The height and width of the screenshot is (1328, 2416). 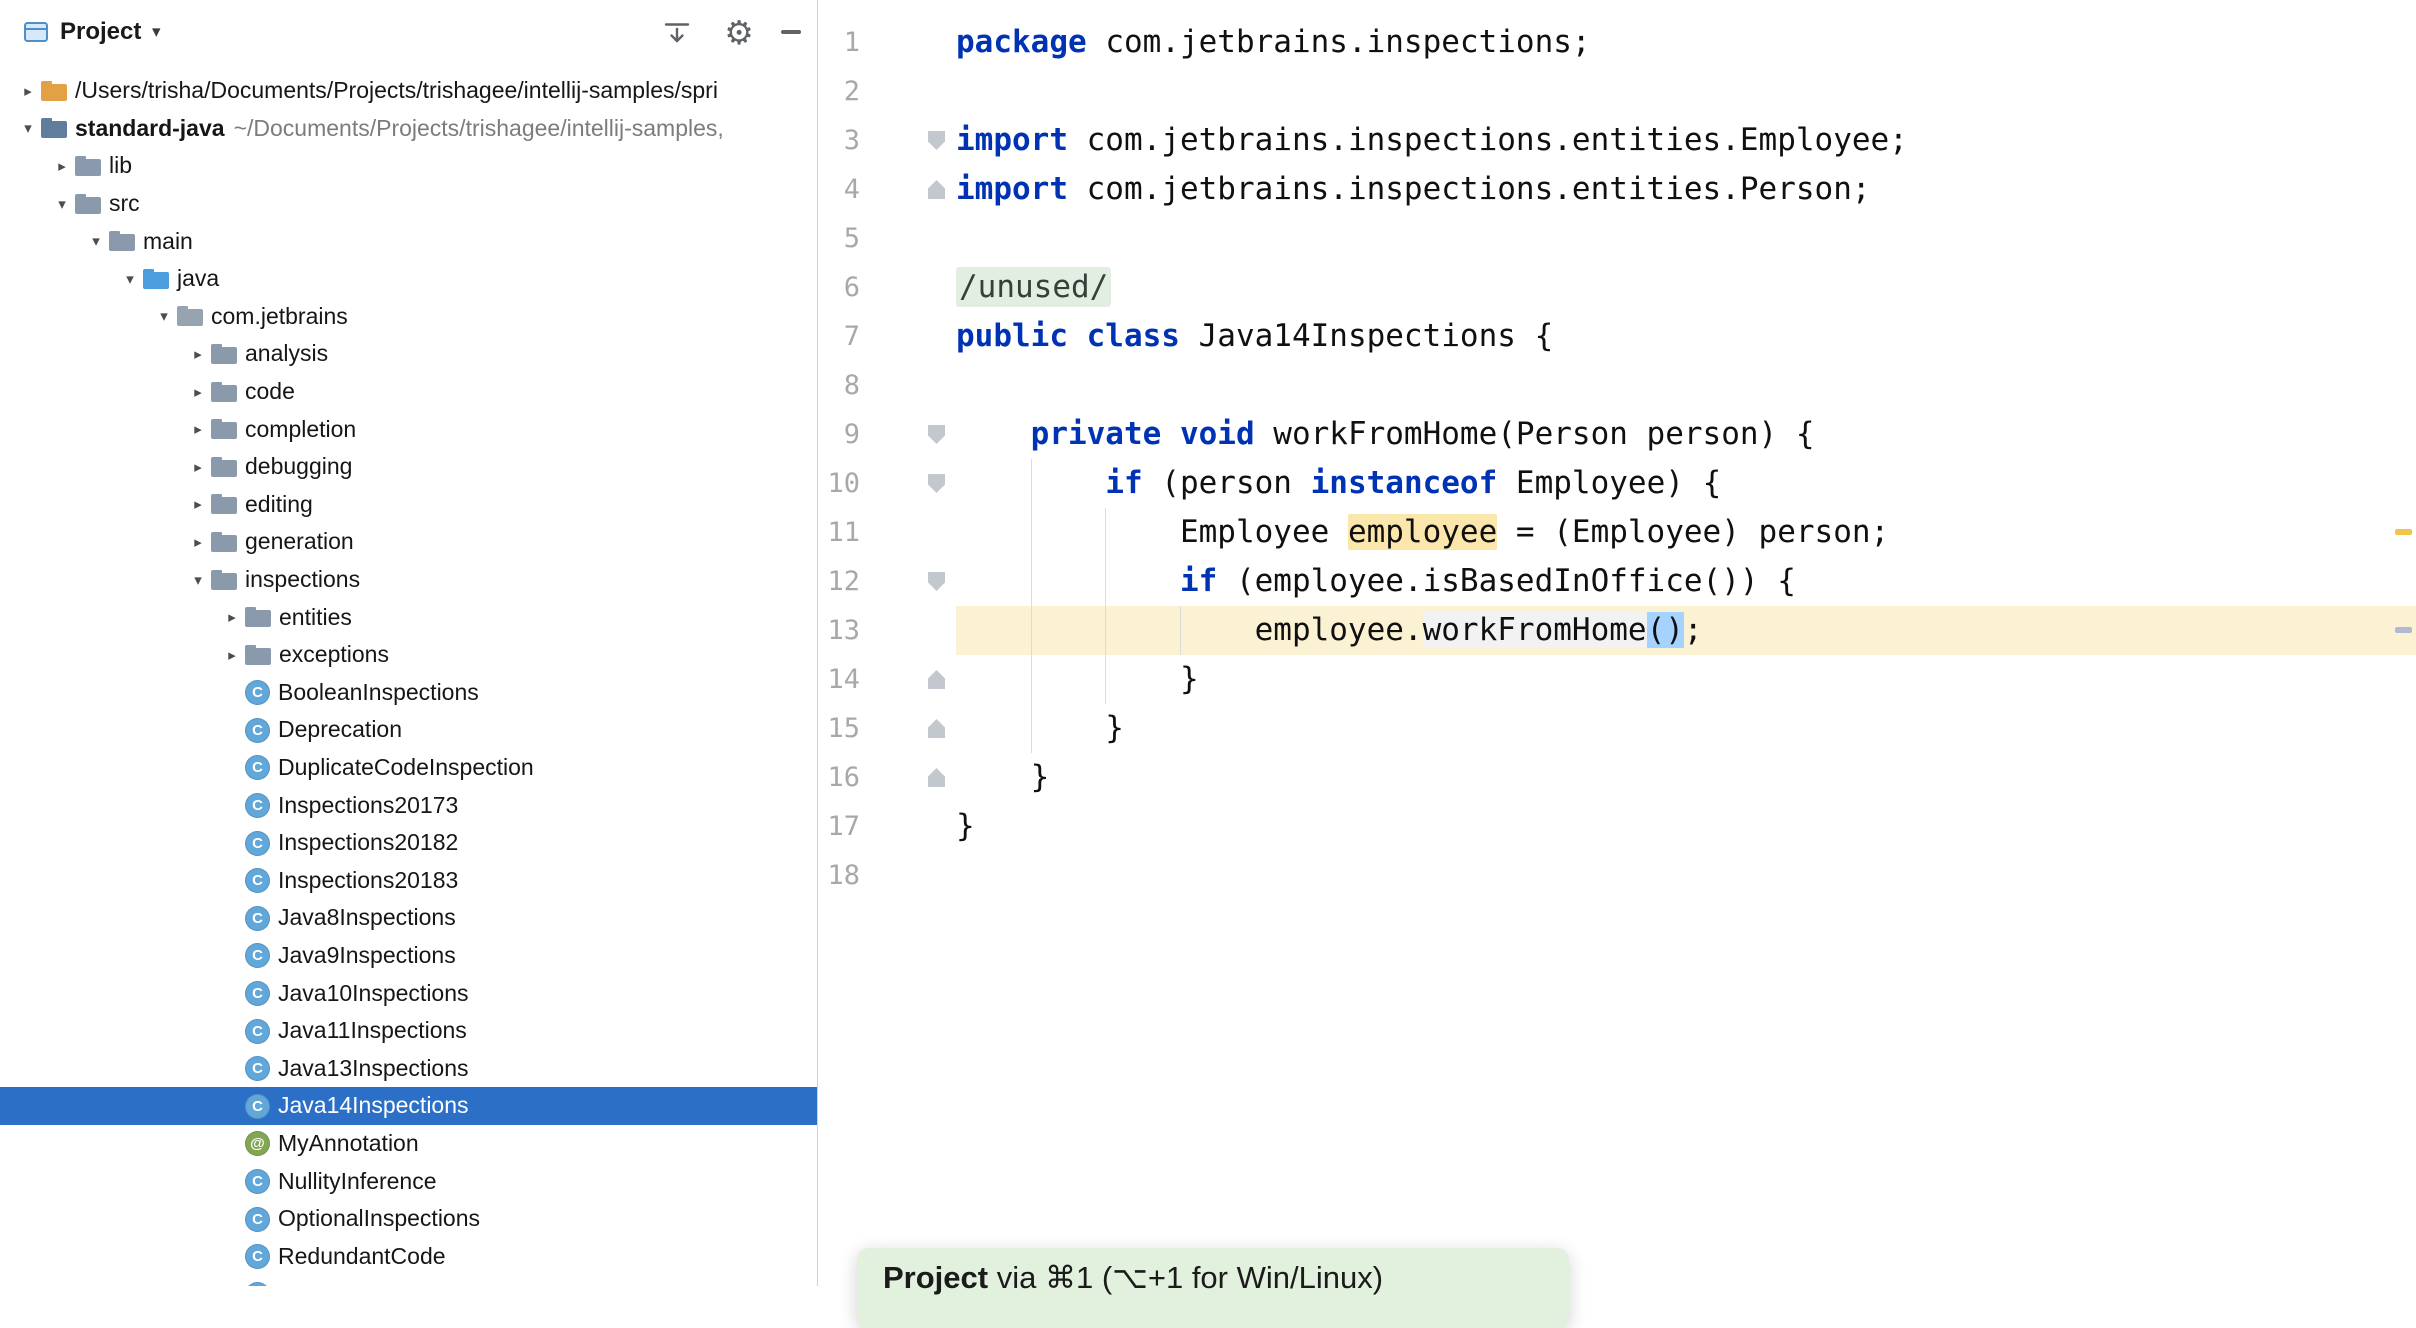 What do you see at coordinates (887, 532) in the screenshot?
I see `line-number: 11` at bounding box center [887, 532].